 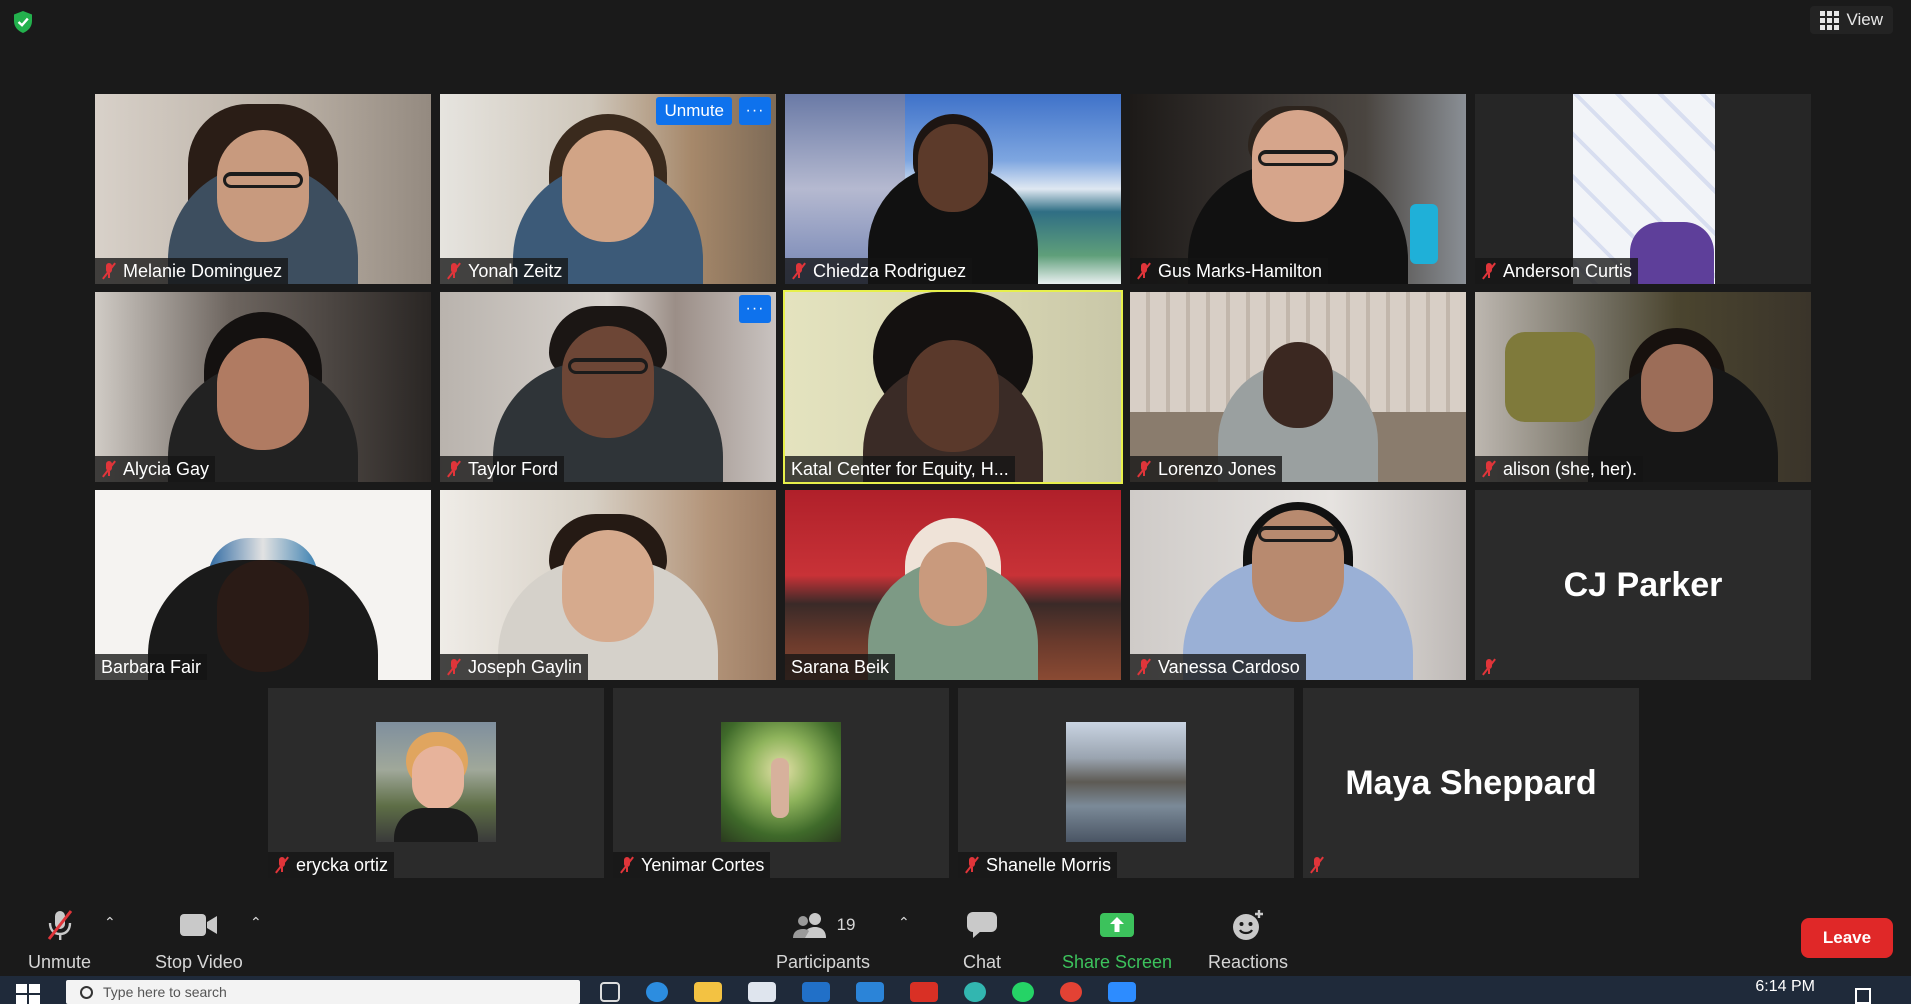 I want to click on video-tile: Anderson Curtis, so click(x=1643, y=189).